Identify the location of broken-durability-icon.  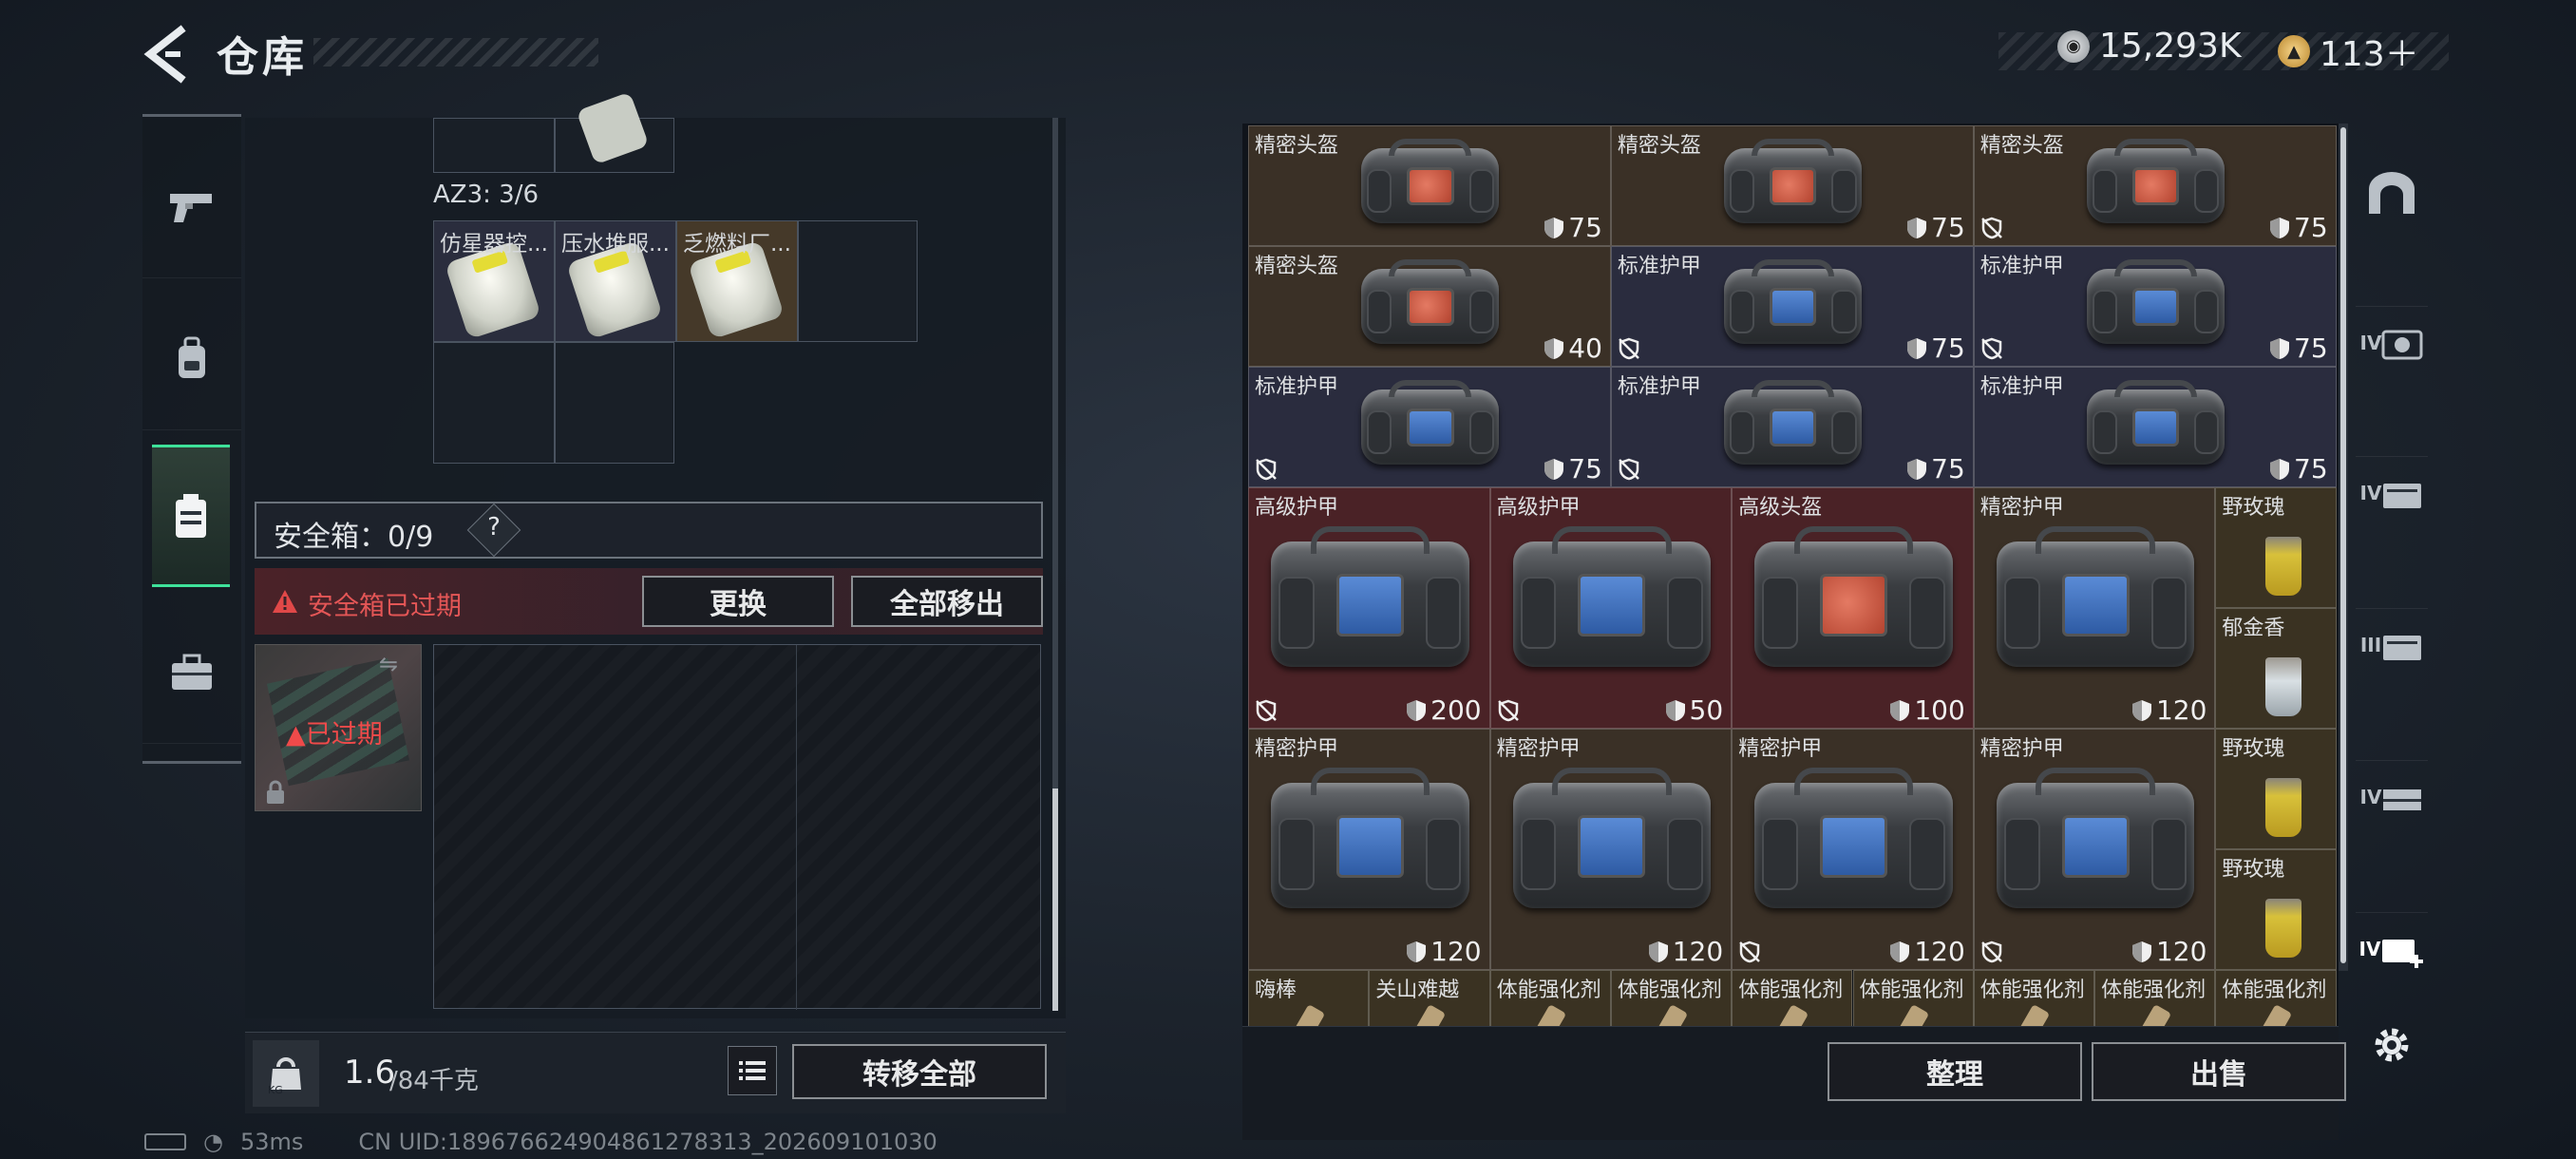
(1266, 469).